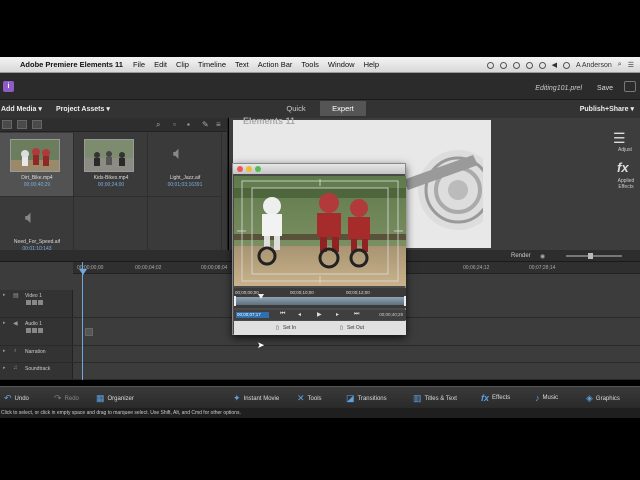 Image resolution: width=640 pixels, height=480 pixels. What do you see at coordinates (590, 256) in the screenshot?
I see `zoom-slider-knob` at bounding box center [590, 256].